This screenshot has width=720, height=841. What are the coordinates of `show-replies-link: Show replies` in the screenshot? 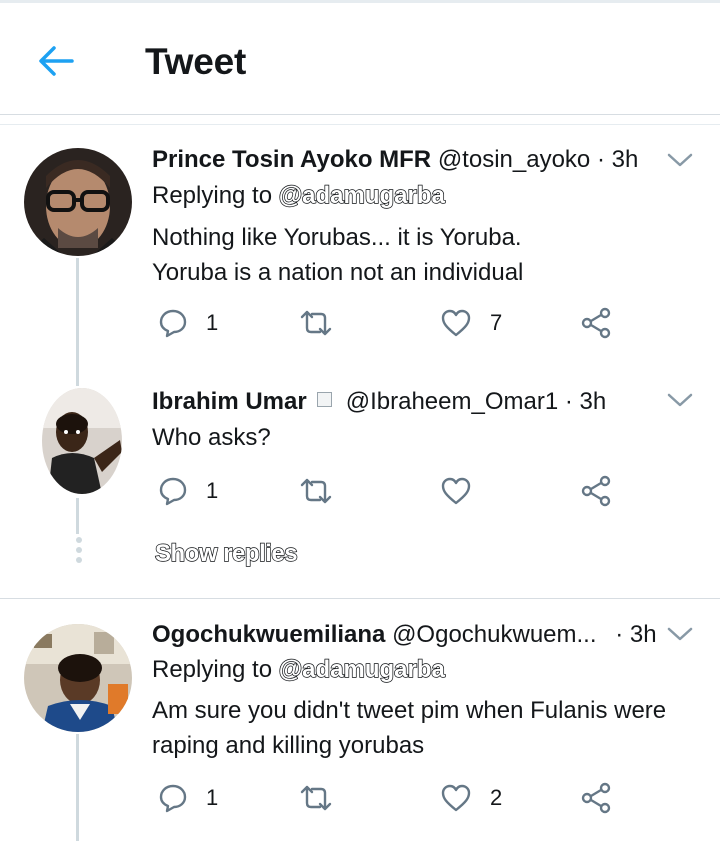 It's located at (226, 553).